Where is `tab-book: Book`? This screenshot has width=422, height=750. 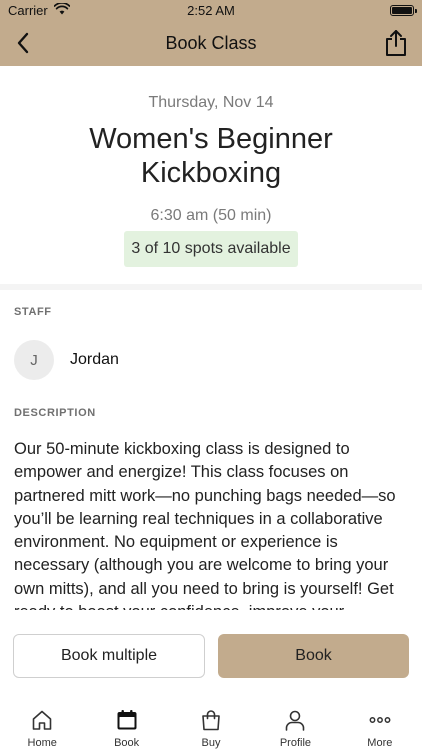 tab-book: Book is located at coordinates (126, 725).